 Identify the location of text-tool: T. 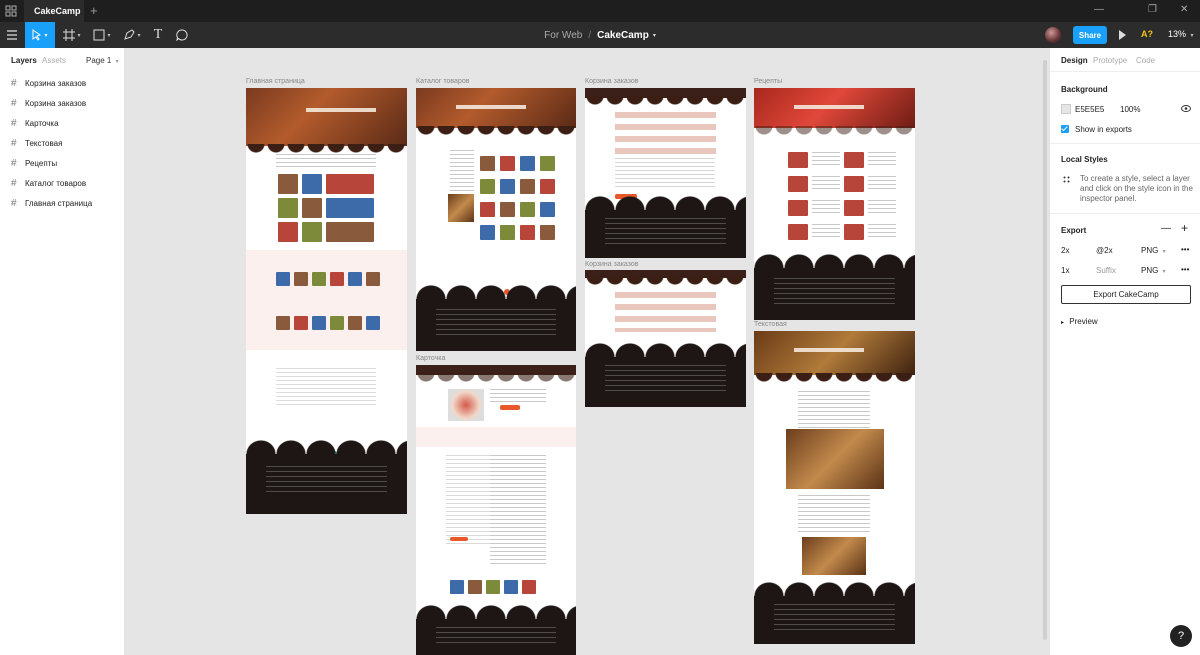
(158, 35).